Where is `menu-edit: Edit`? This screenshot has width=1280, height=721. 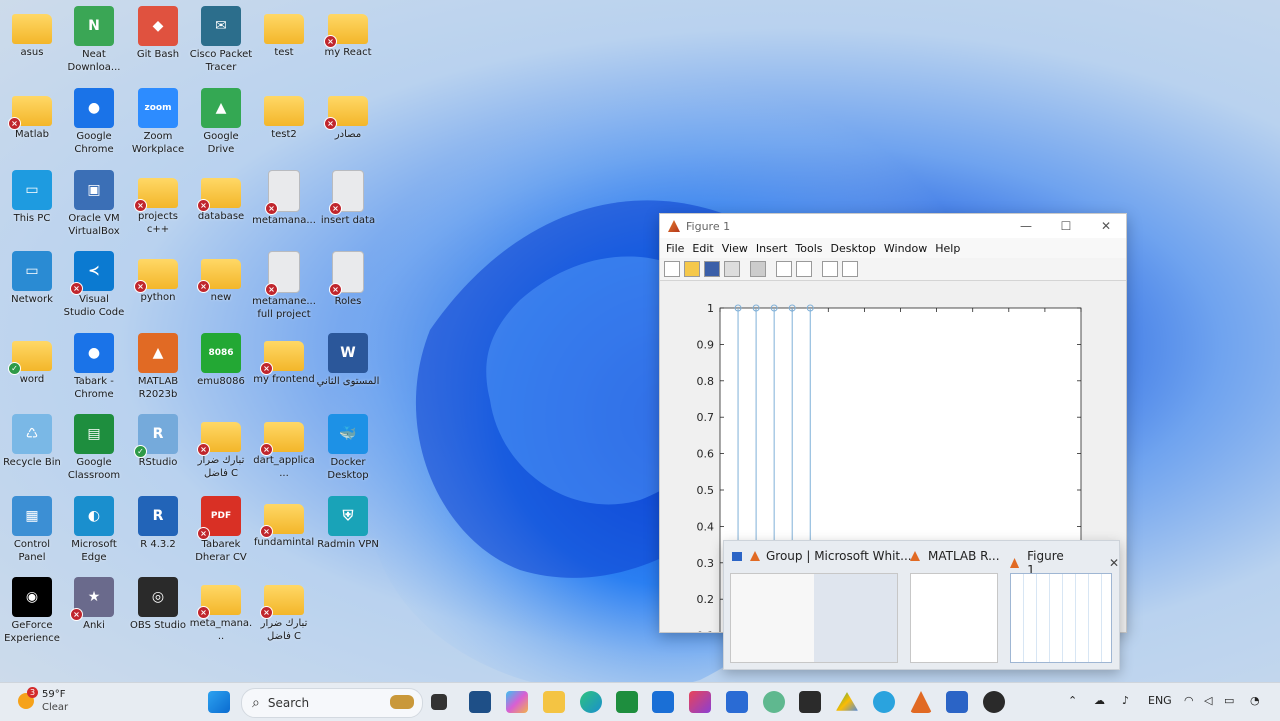
menu-edit: Edit is located at coordinates (702, 248).